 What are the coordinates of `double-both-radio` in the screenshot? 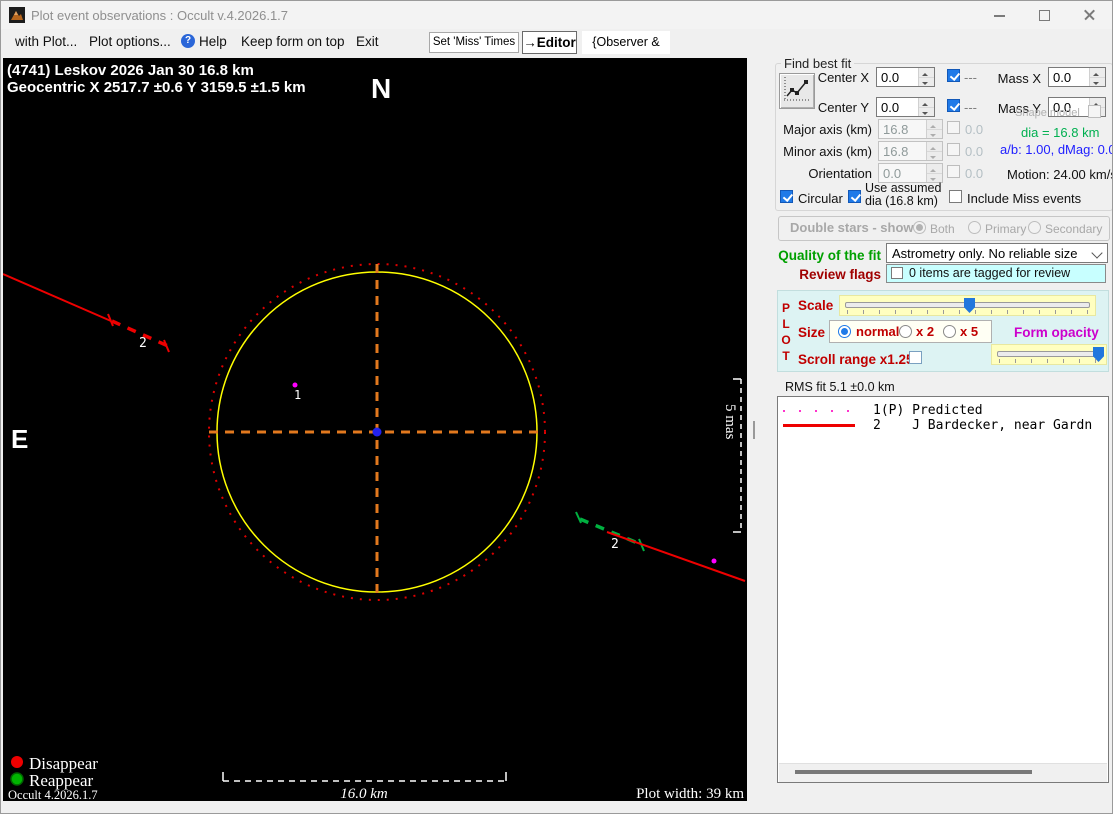 It's located at (919, 227).